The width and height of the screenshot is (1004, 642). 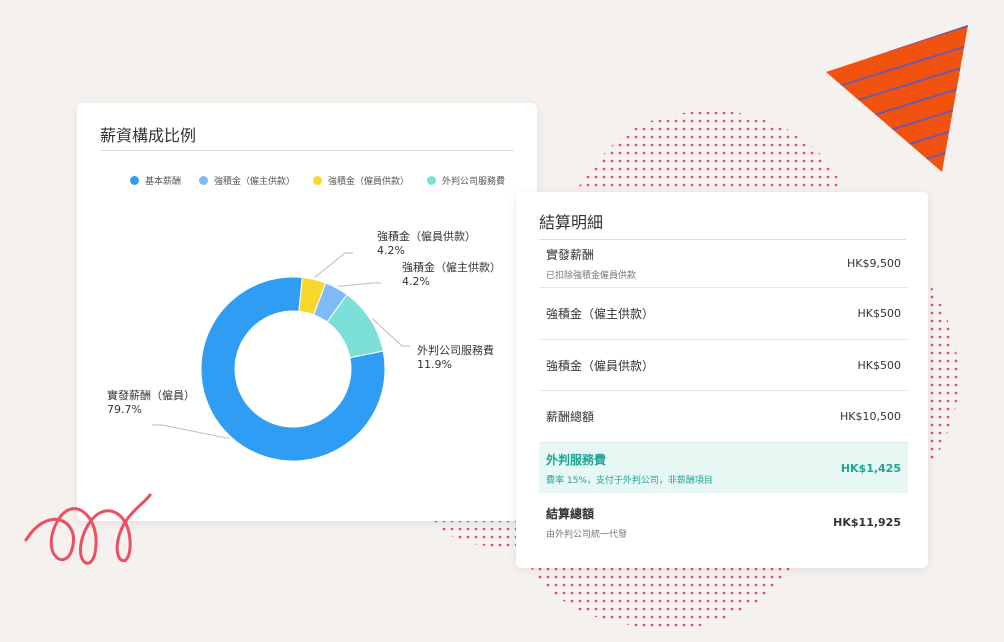 I want to click on slice-label: 強積金（僱主供款）, so click(x=451, y=267).